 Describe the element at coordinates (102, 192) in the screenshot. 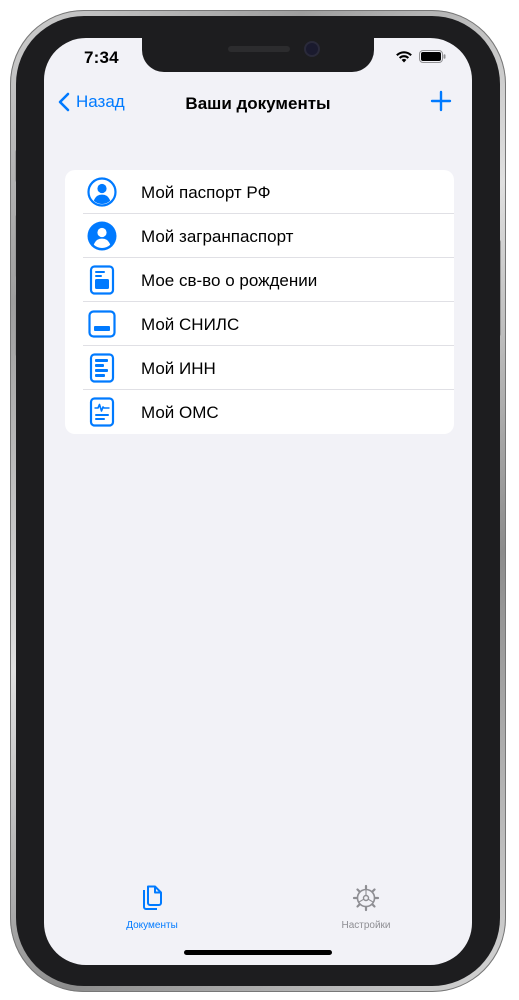

I see `person-circle-outline-icon` at that location.